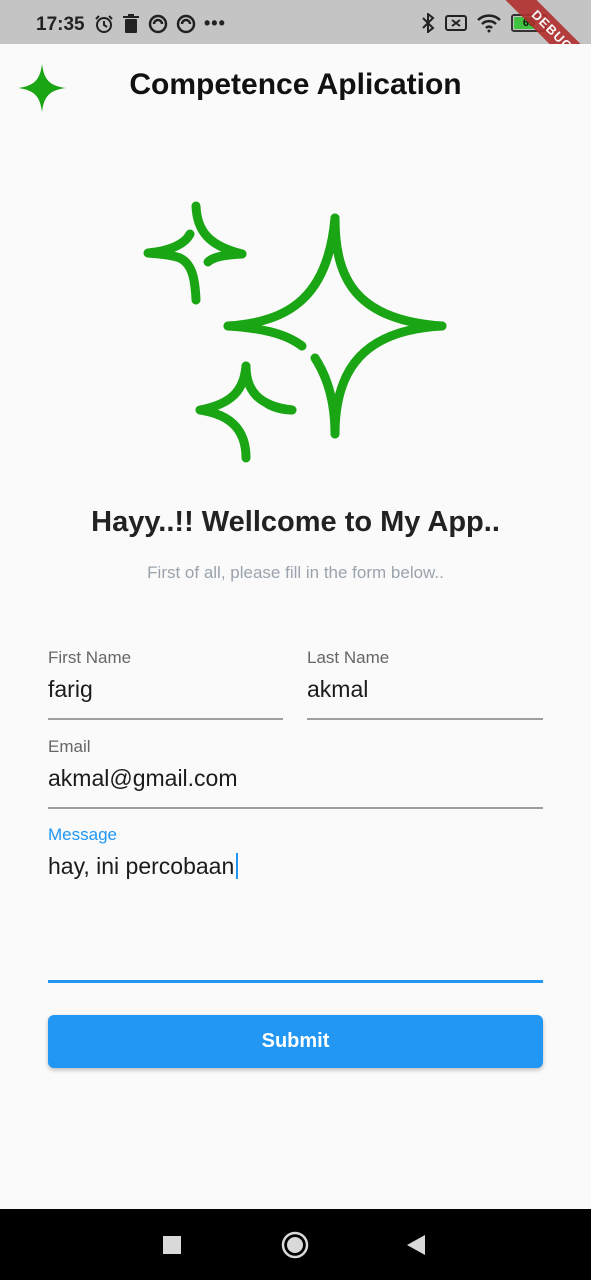 The width and height of the screenshot is (591, 1280). Describe the element at coordinates (295, 808) in the screenshot. I see `email-underline` at that location.